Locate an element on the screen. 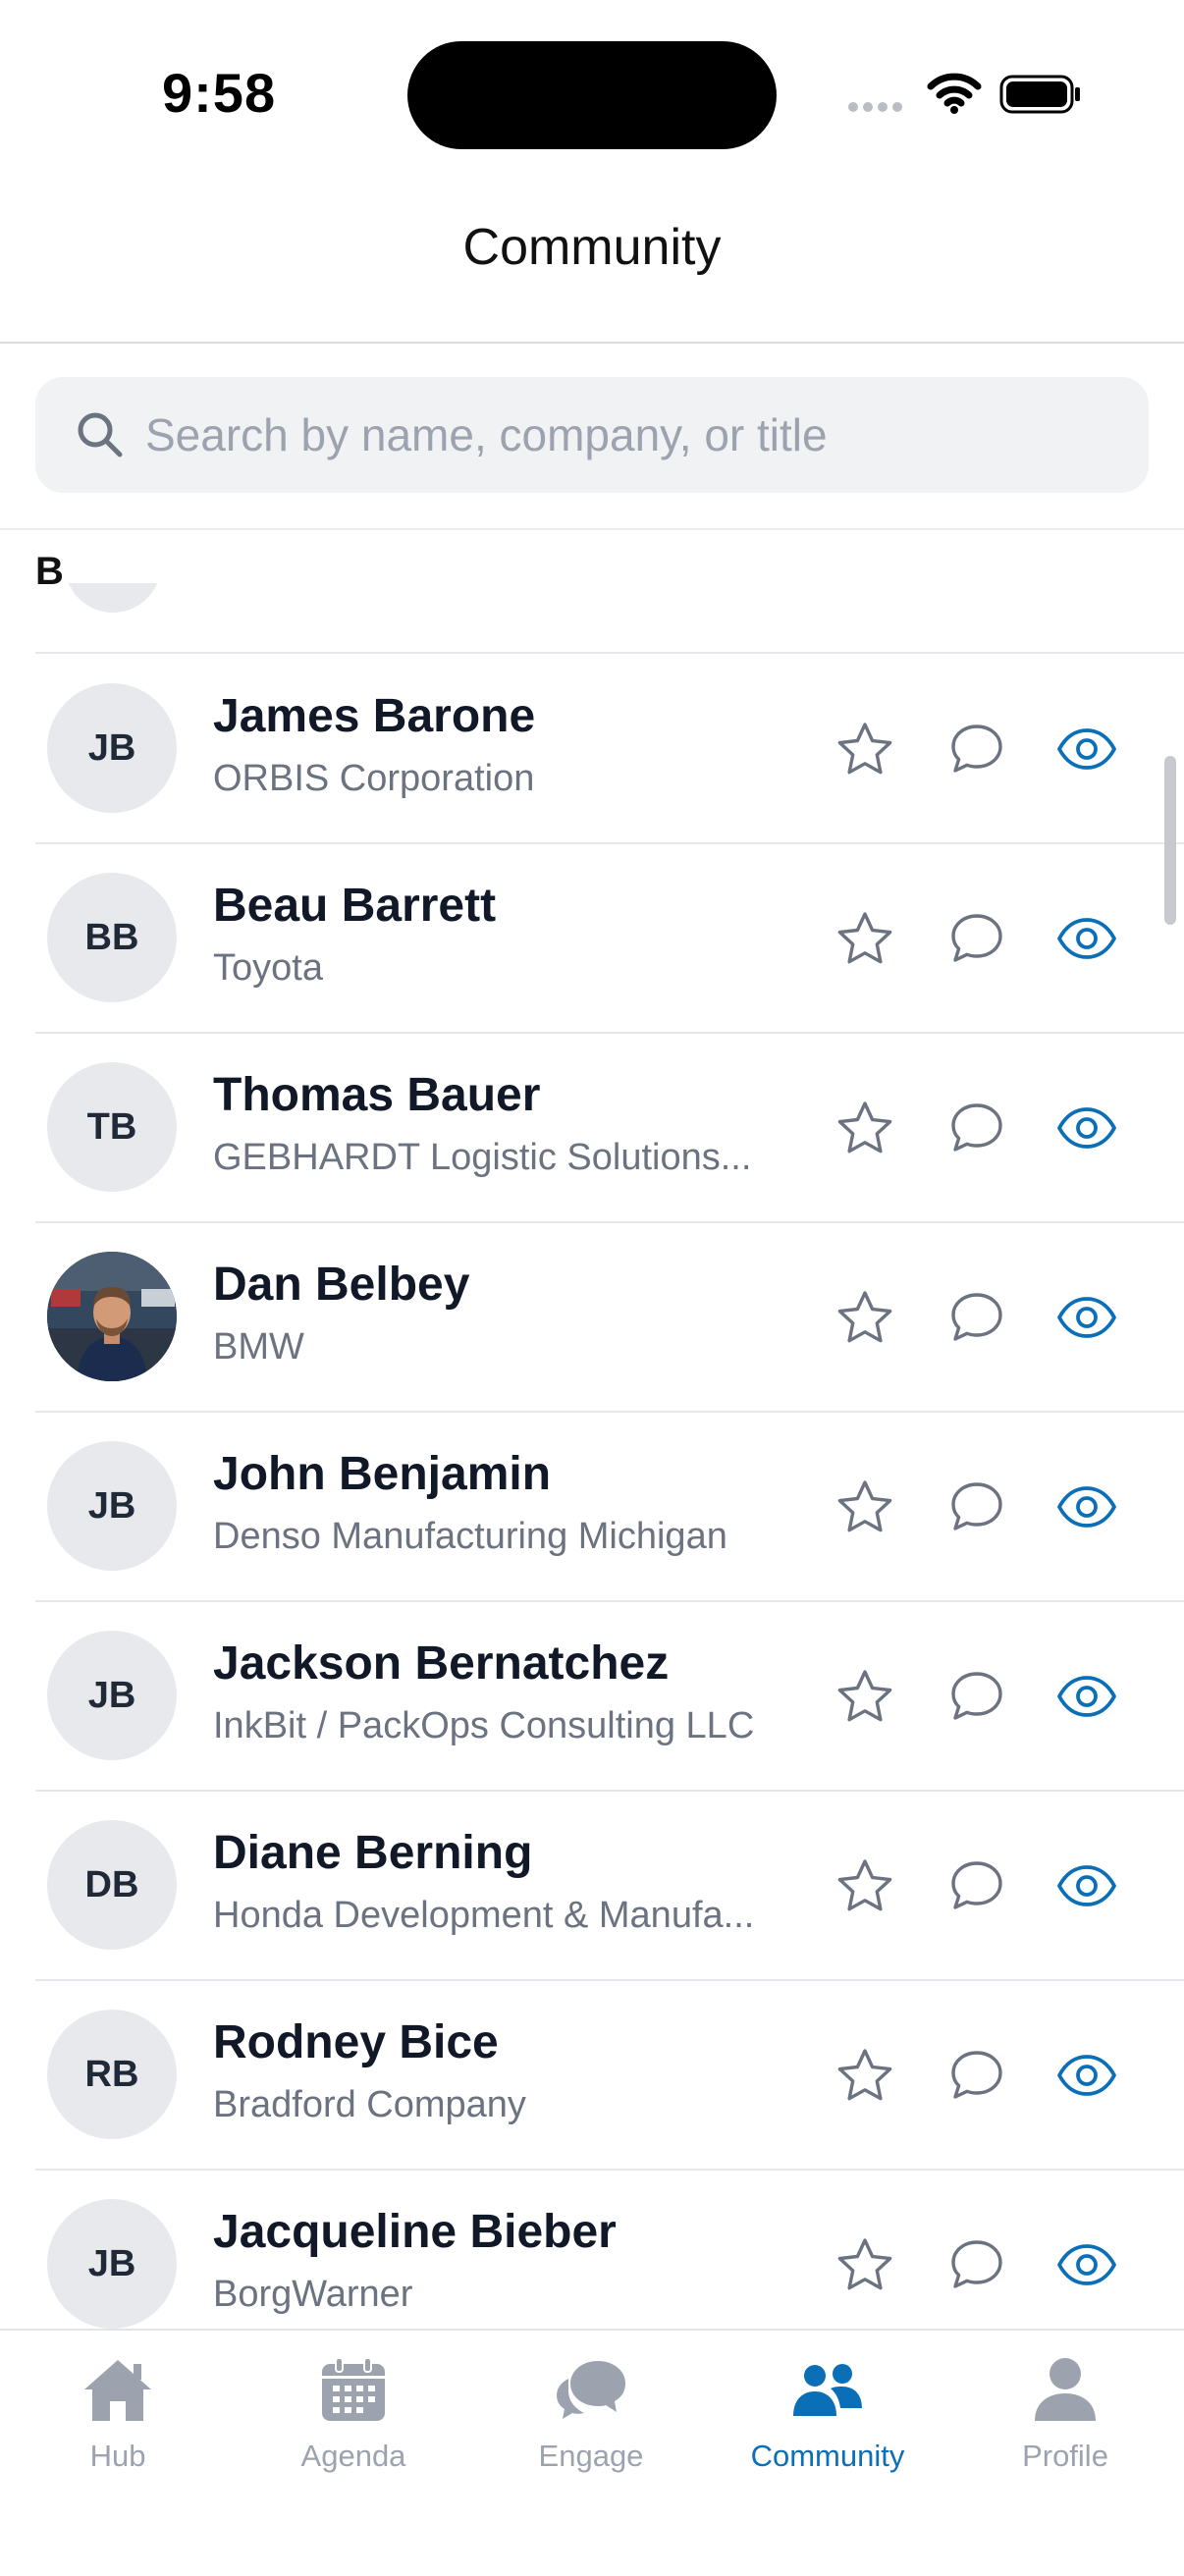 The width and height of the screenshot is (1184, 2576). tab-label: Hub is located at coordinates (117, 2456).